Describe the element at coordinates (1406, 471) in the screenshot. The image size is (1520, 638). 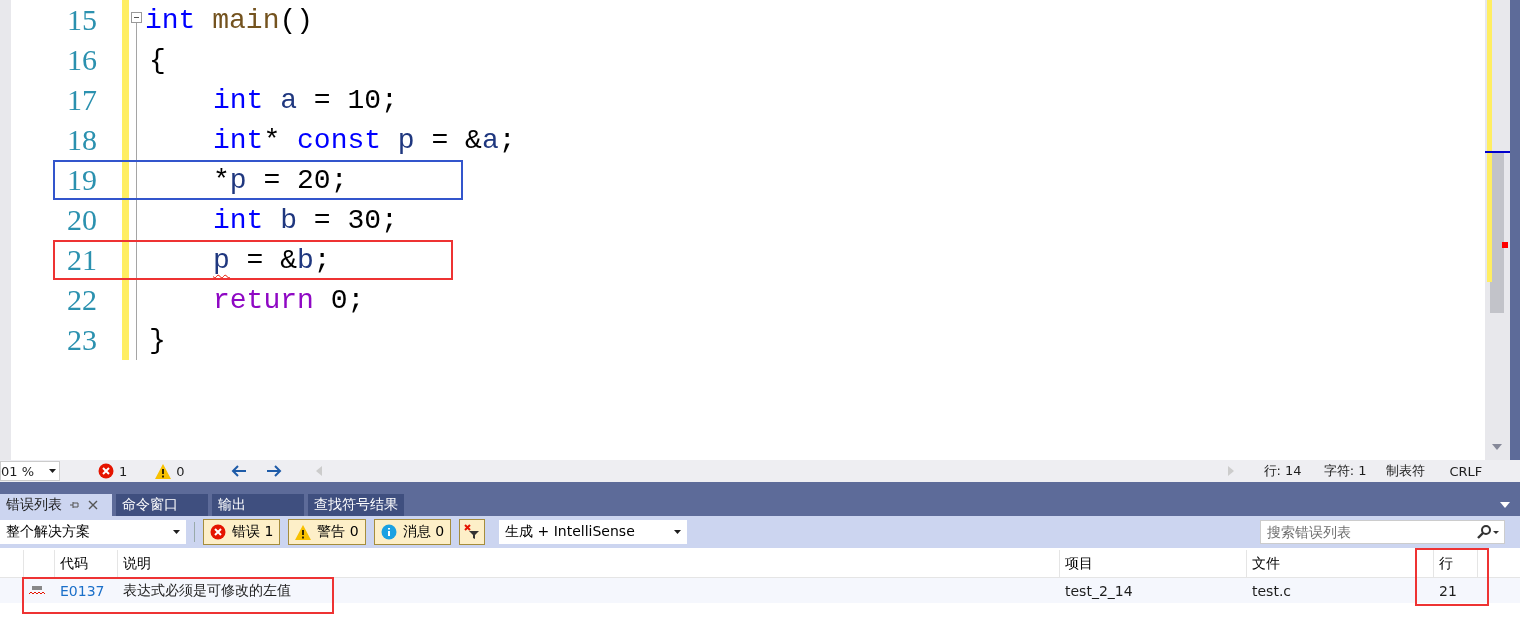
I see `indent-mode: 制表符` at that location.